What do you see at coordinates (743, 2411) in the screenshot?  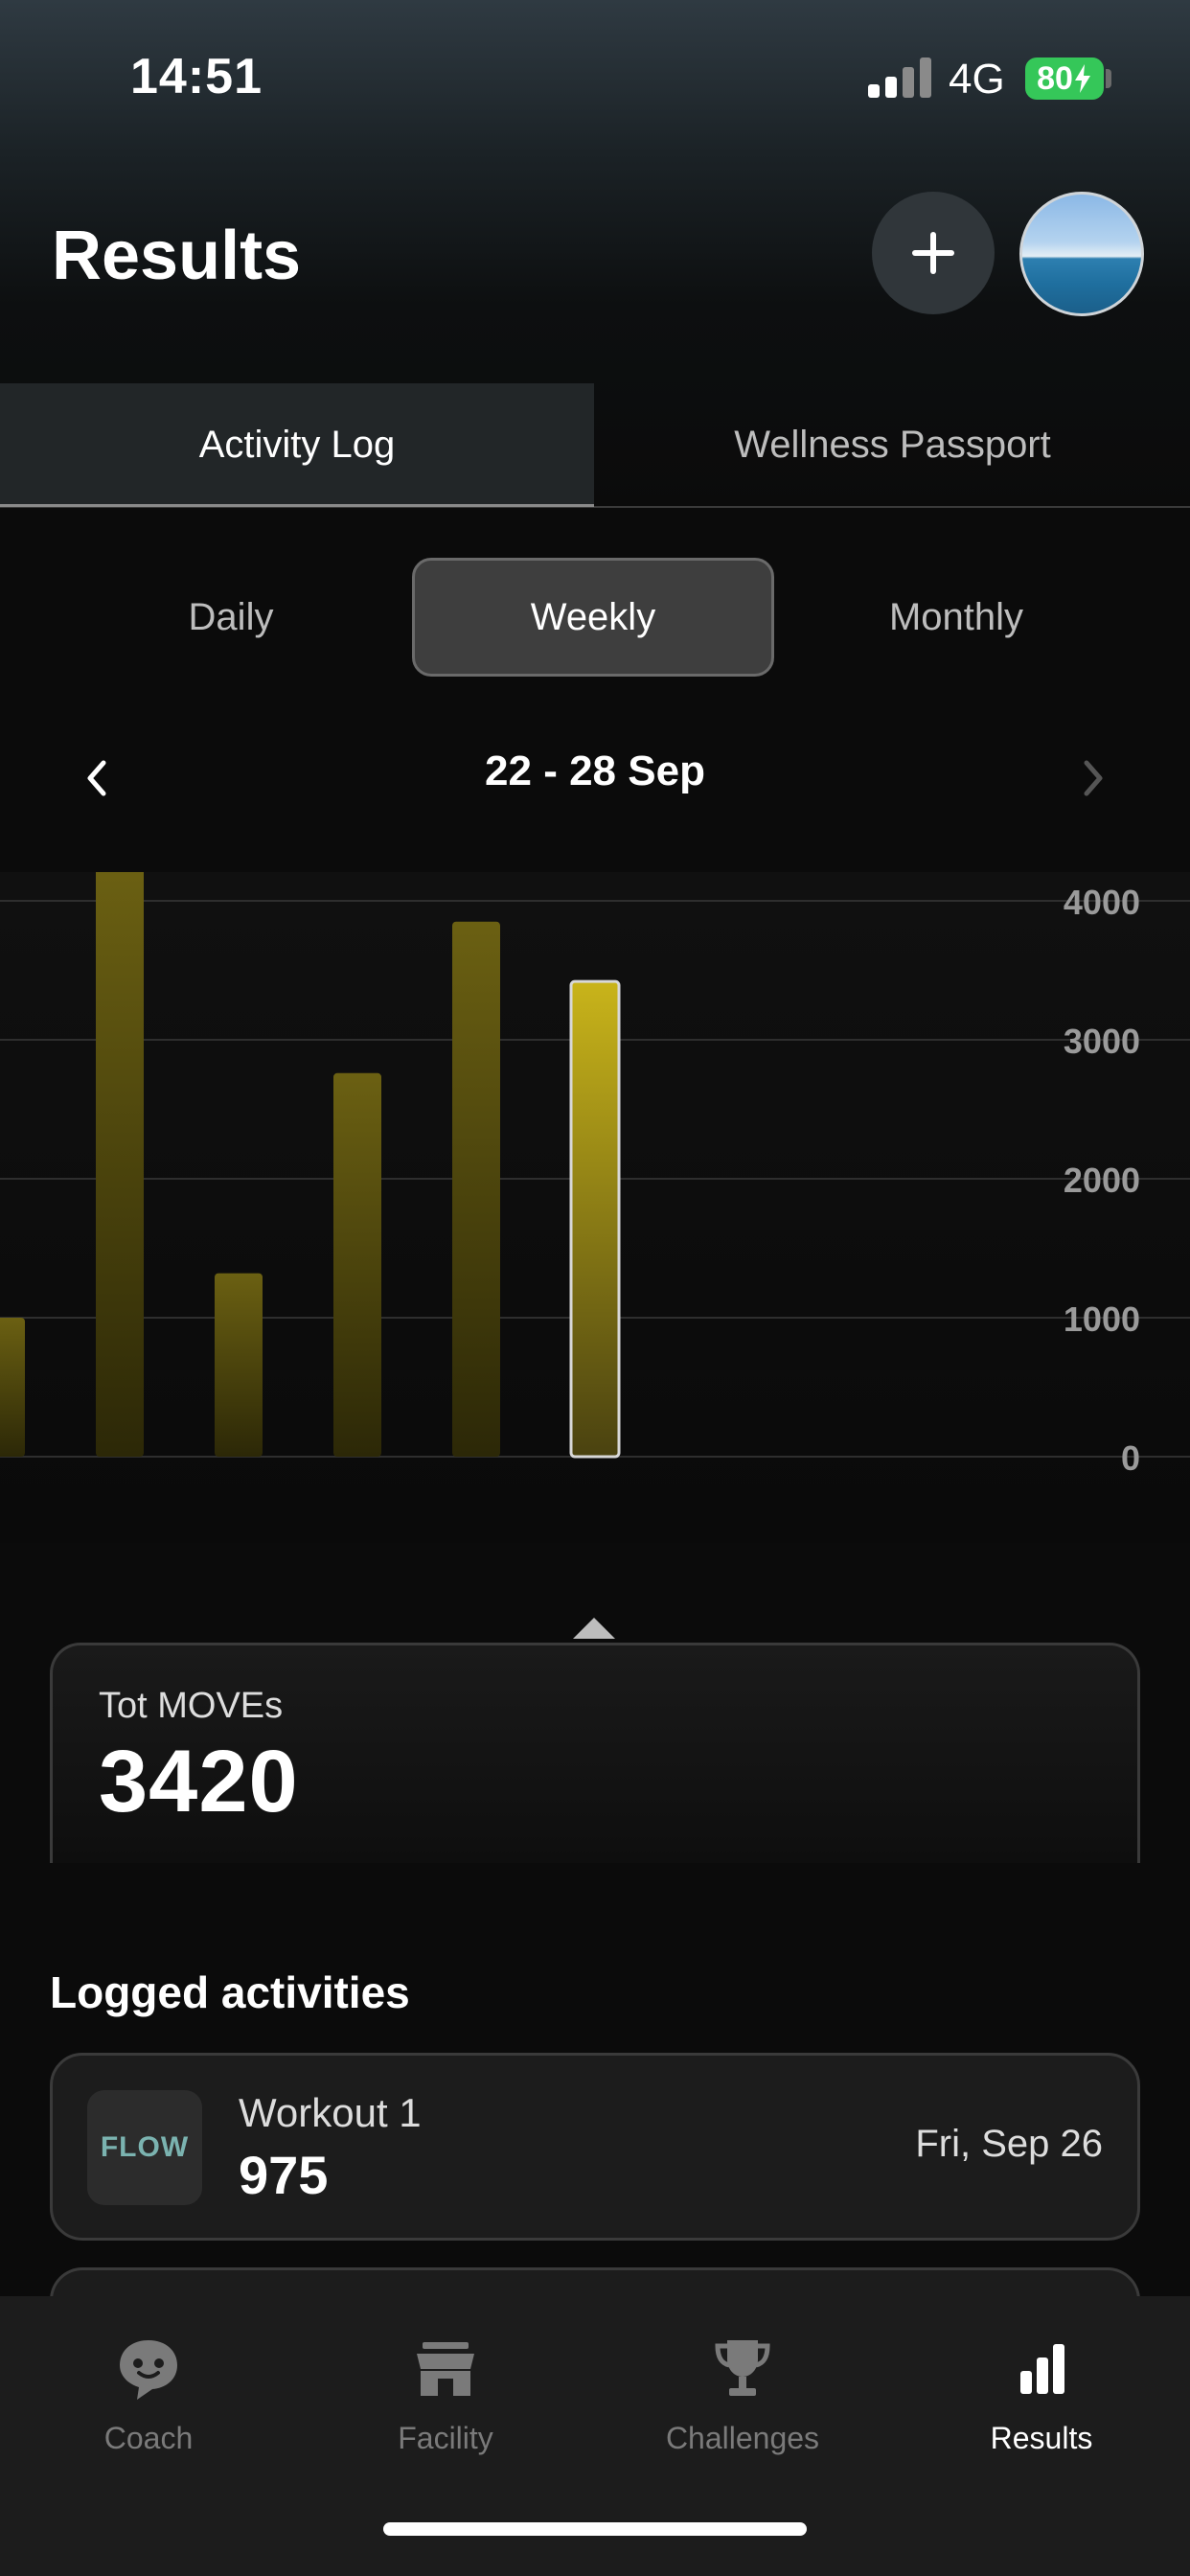 I see `nav-challenges: Challenges` at bounding box center [743, 2411].